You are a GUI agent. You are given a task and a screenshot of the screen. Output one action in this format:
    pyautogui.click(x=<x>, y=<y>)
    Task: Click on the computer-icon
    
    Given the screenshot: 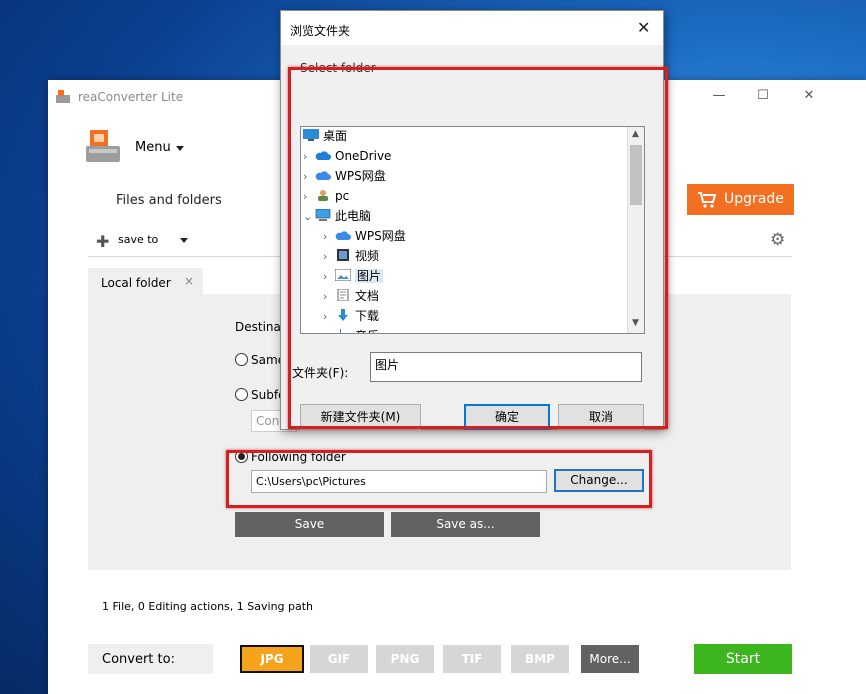 What is the action you would take?
    pyautogui.click(x=323, y=215)
    